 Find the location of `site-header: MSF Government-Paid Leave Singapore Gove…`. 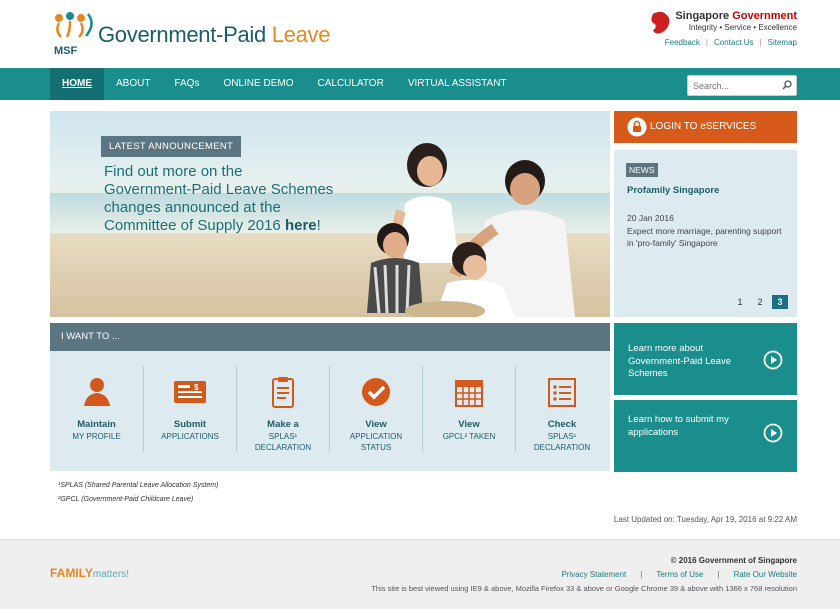

site-header: MSF Government-Paid Leave Singapore Gove… is located at coordinates (420, 34).